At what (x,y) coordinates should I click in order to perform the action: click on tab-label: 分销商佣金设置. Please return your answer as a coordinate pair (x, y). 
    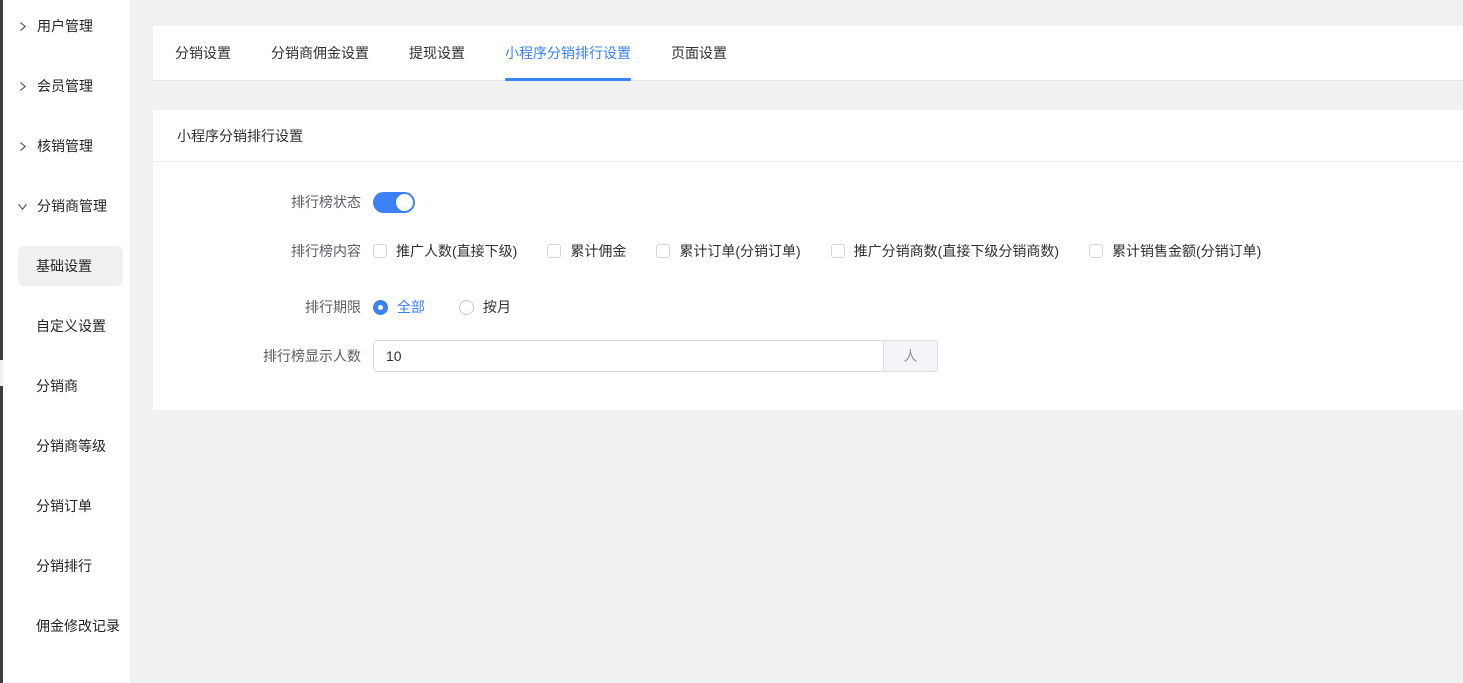
    Looking at the image, I should click on (320, 53).